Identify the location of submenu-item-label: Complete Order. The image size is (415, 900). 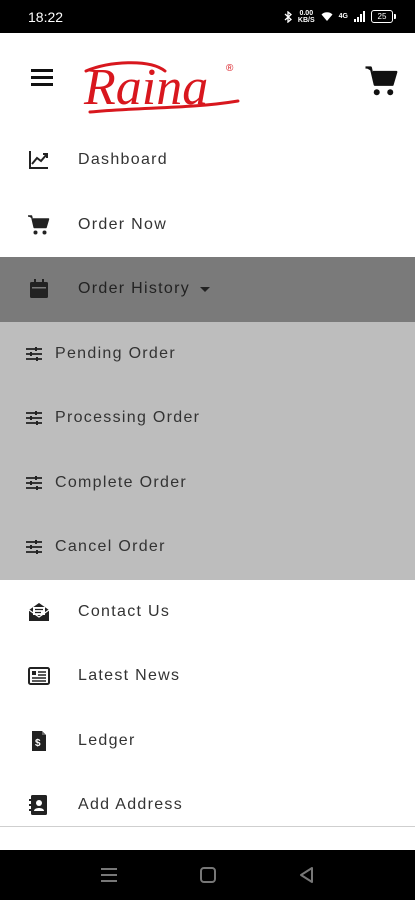
(121, 482).